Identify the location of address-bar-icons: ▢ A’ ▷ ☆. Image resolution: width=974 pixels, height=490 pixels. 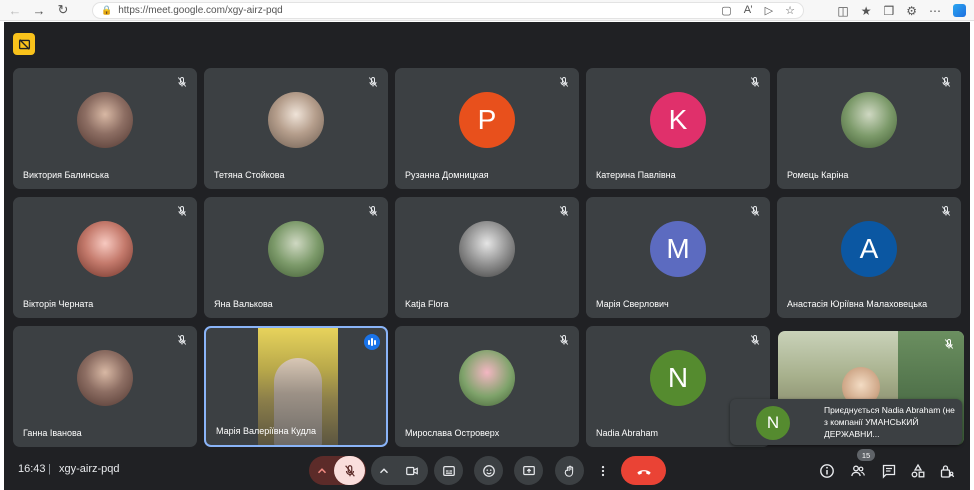
(758, 10).